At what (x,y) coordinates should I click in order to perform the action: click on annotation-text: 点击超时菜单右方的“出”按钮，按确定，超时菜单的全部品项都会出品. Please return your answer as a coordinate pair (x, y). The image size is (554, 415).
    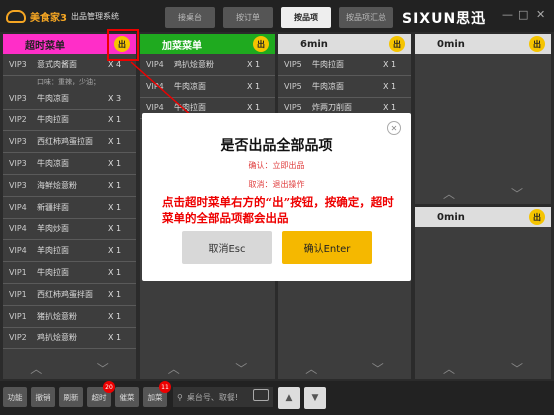
    Looking at the image, I should click on (278, 210).